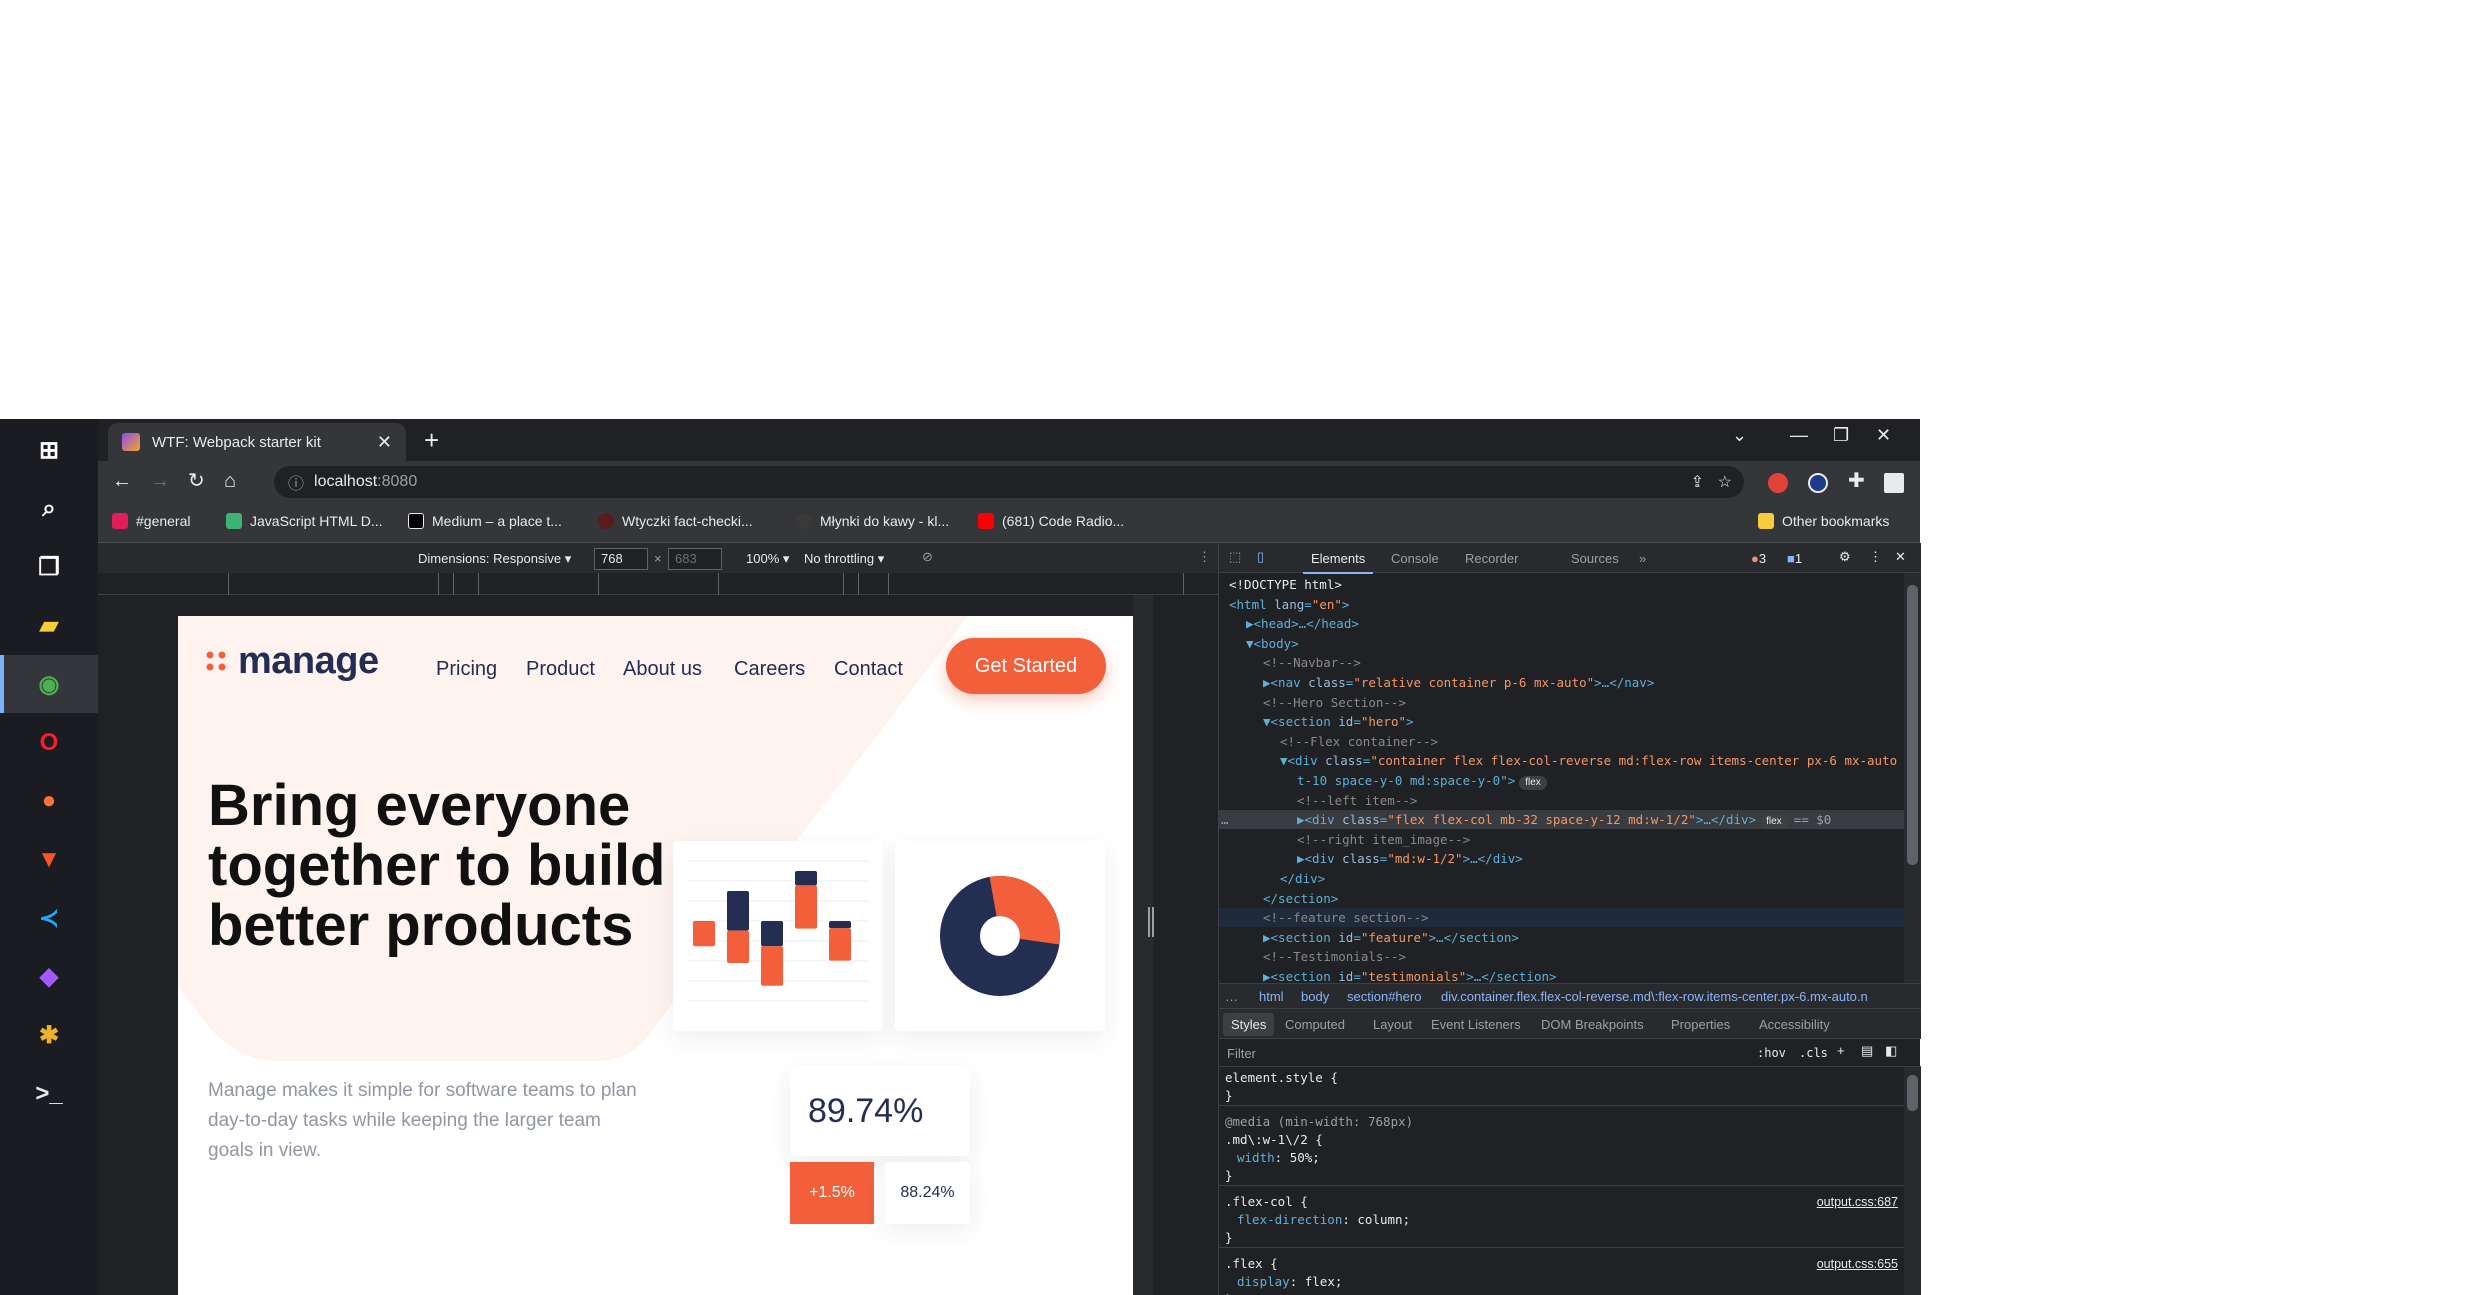 Image resolution: width=2476 pixels, height=1295 pixels. Describe the element at coordinates (1376, 1219) in the screenshot. I see `css-value: : column;` at that location.